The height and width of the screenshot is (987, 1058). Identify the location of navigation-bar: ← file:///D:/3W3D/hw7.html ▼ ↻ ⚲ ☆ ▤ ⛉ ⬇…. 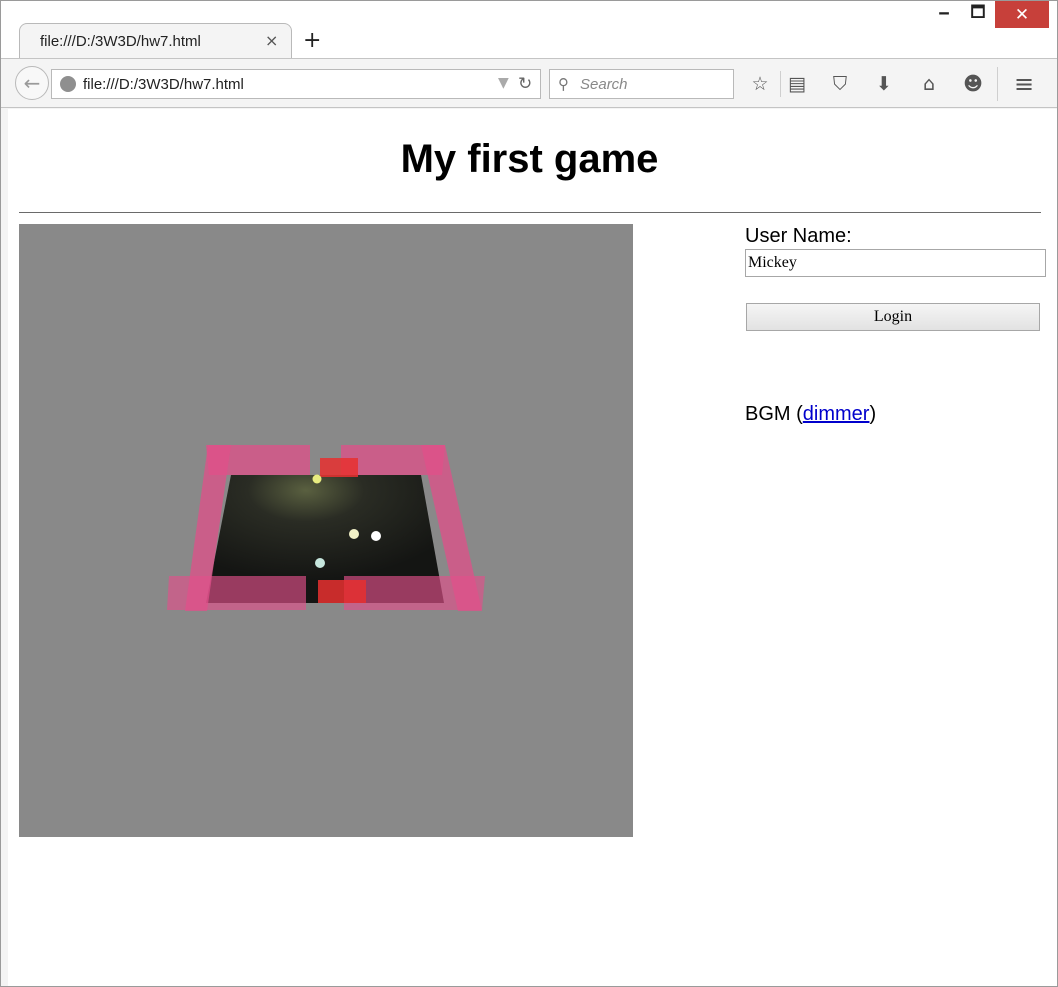
(529, 83).